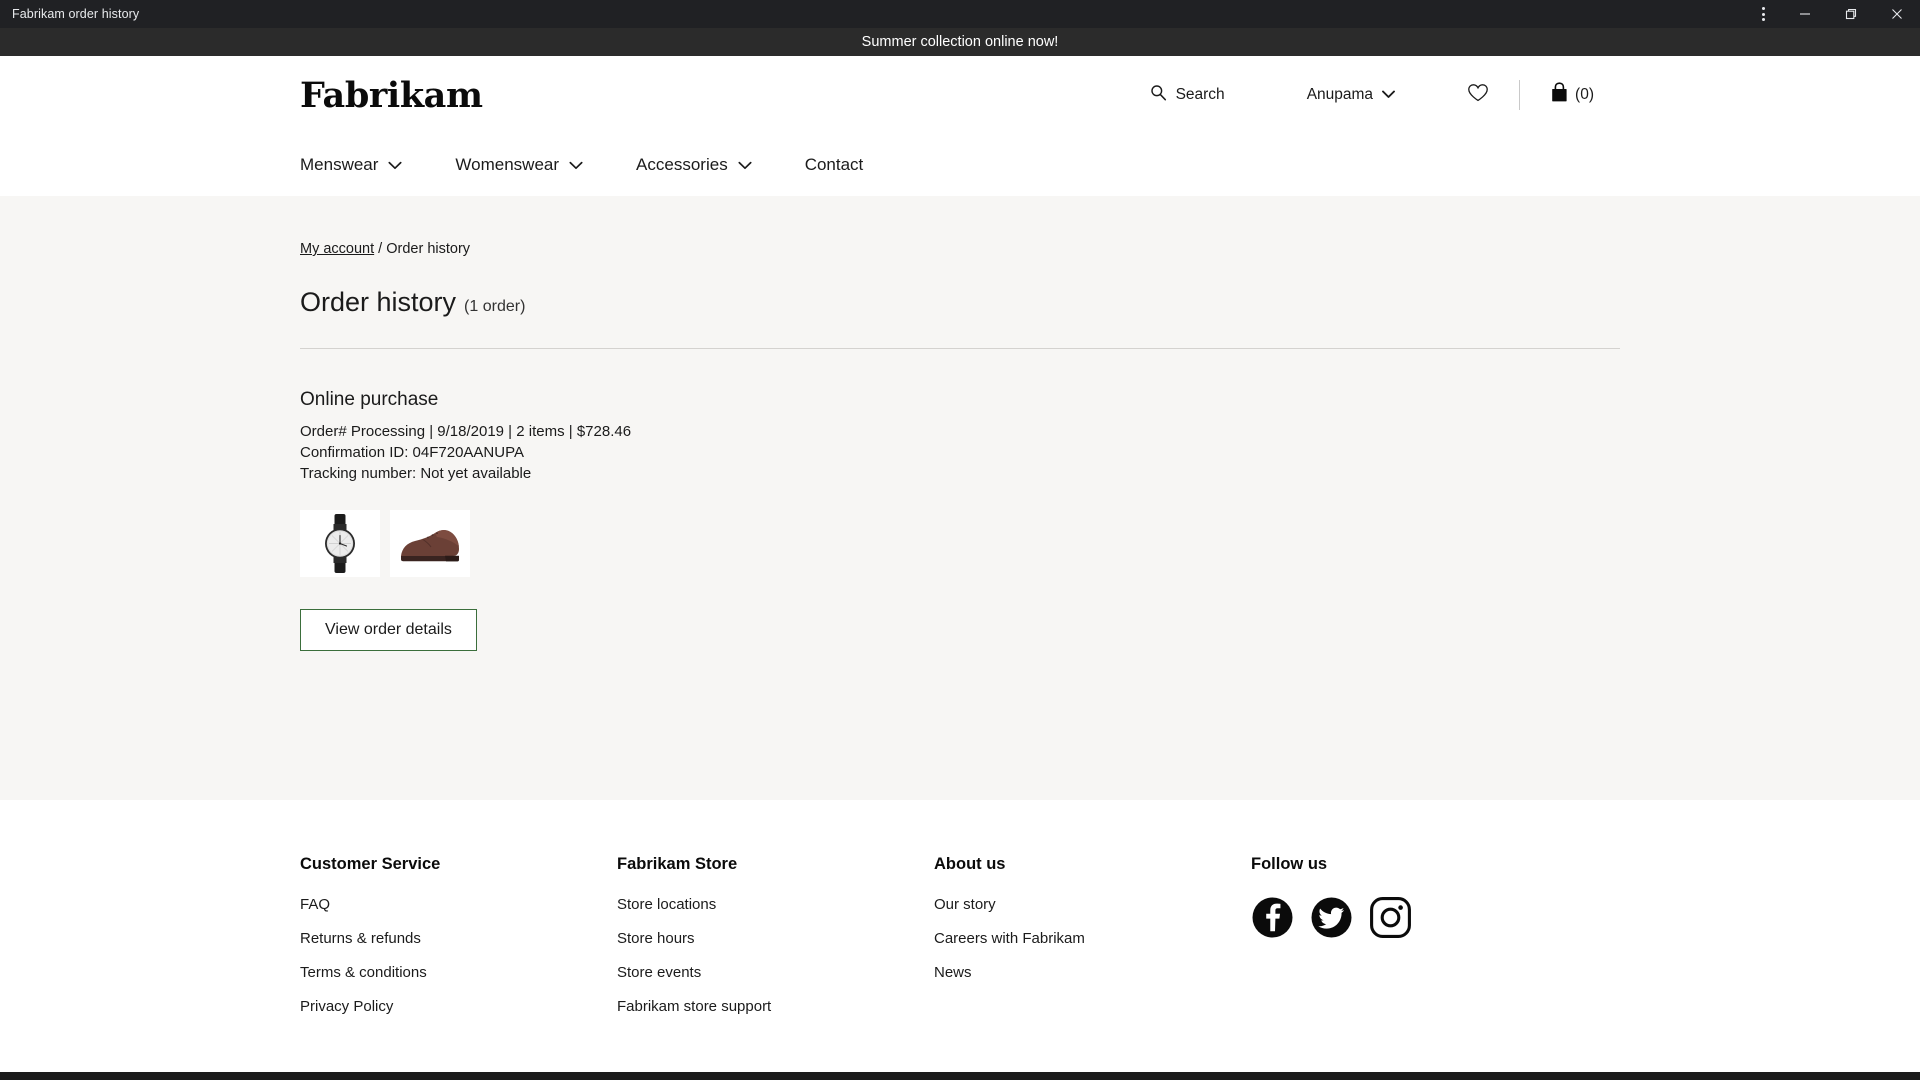 Image resolution: width=1920 pixels, height=1080 pixels. I want to click on close-icon, so click(1897, 14).